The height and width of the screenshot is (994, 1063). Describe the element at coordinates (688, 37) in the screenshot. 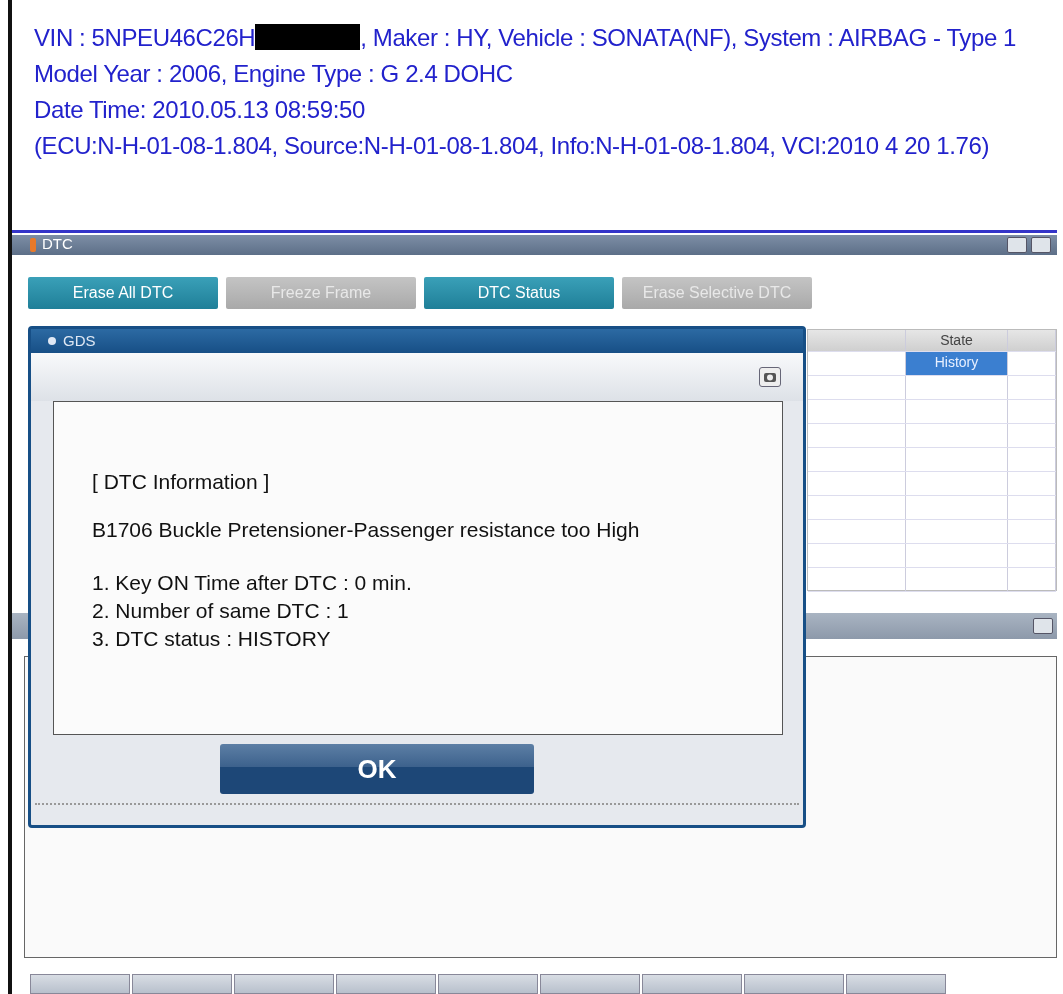

I see `vehicle-info-text: , Maker : HY, Vehicle : SONATA(NF), System : AIRBAG - Type 1` at that location.